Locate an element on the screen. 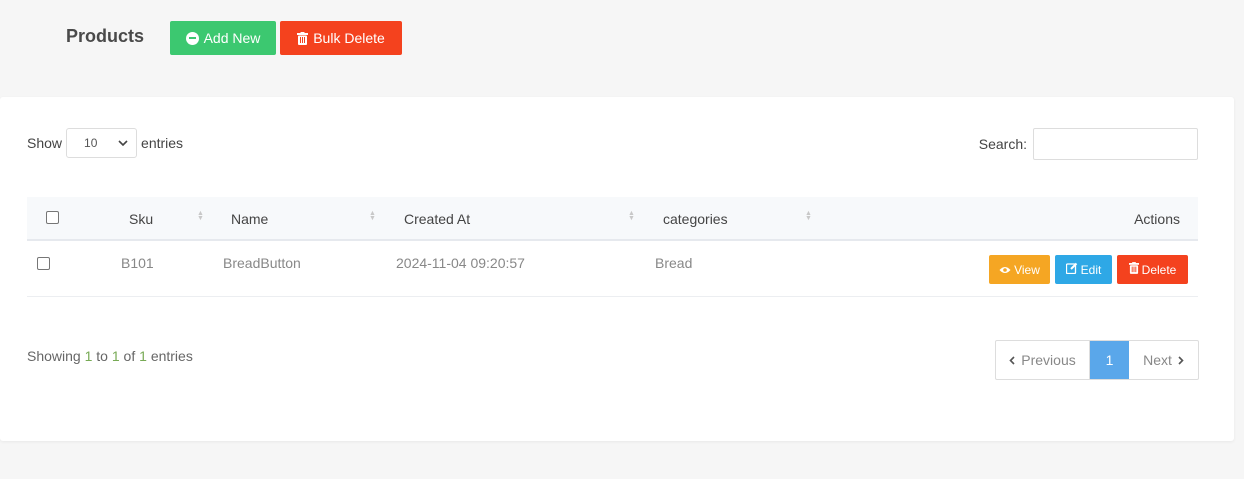  previous-label: Previous is located at coordinates (1048, 360).